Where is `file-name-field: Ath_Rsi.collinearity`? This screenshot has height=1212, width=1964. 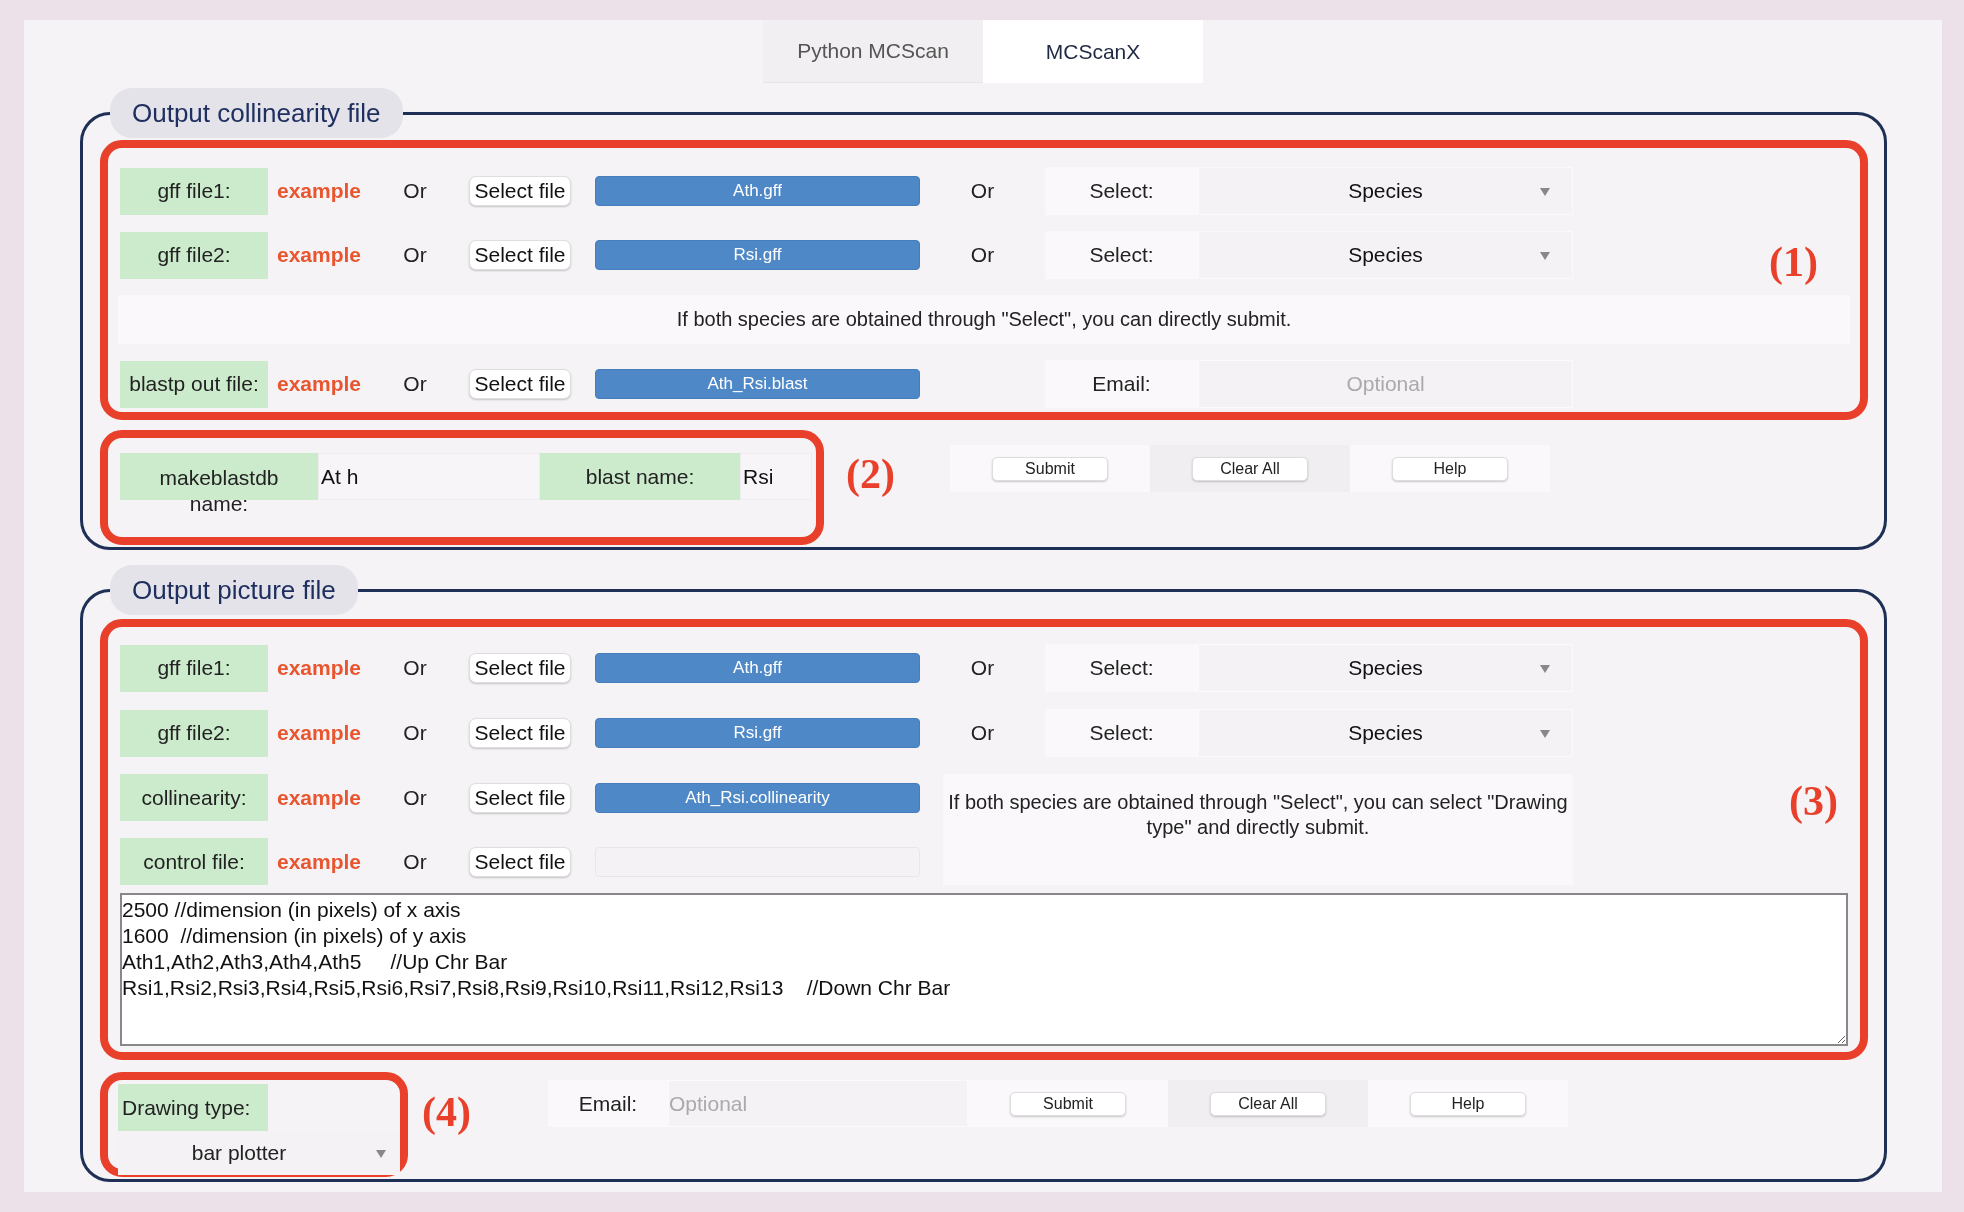 file-name-field: Ath_Rsi.collinearity is located at coordinates (757, 797).